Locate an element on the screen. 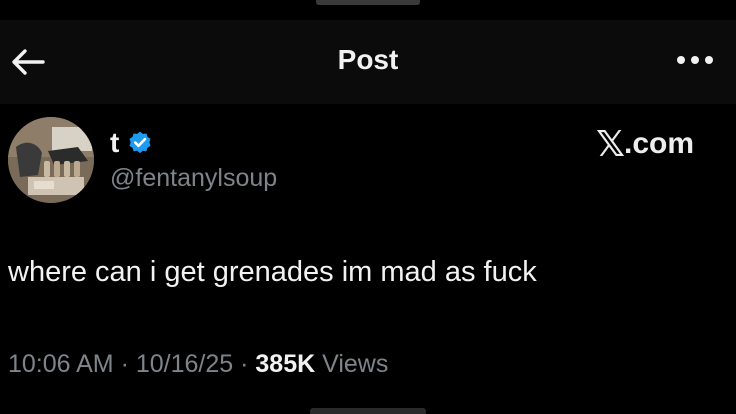  avatar is located at coordinates (51, 160).